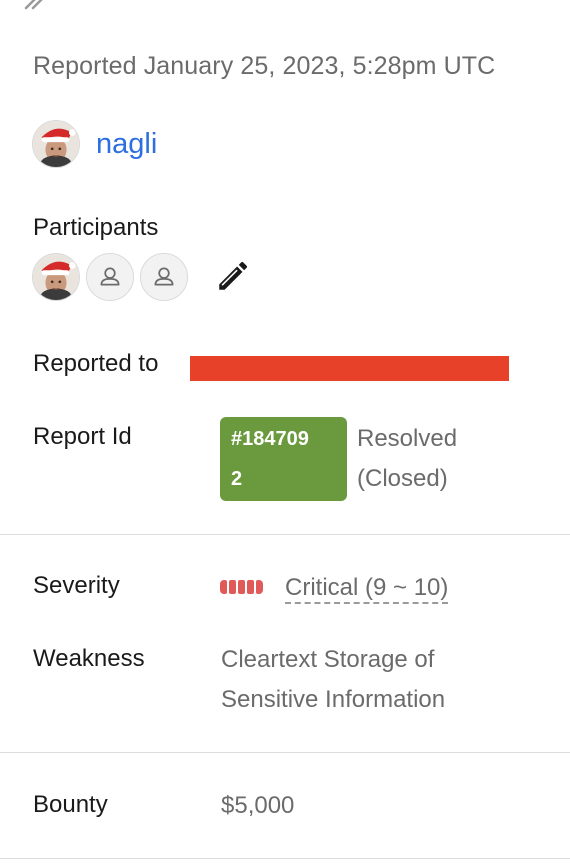 The height and width of the screenshot is (864, 570). Describe the element at coordinates (96, 363) in the screenshot. I see `reported-to-label: Reported to` at that location.